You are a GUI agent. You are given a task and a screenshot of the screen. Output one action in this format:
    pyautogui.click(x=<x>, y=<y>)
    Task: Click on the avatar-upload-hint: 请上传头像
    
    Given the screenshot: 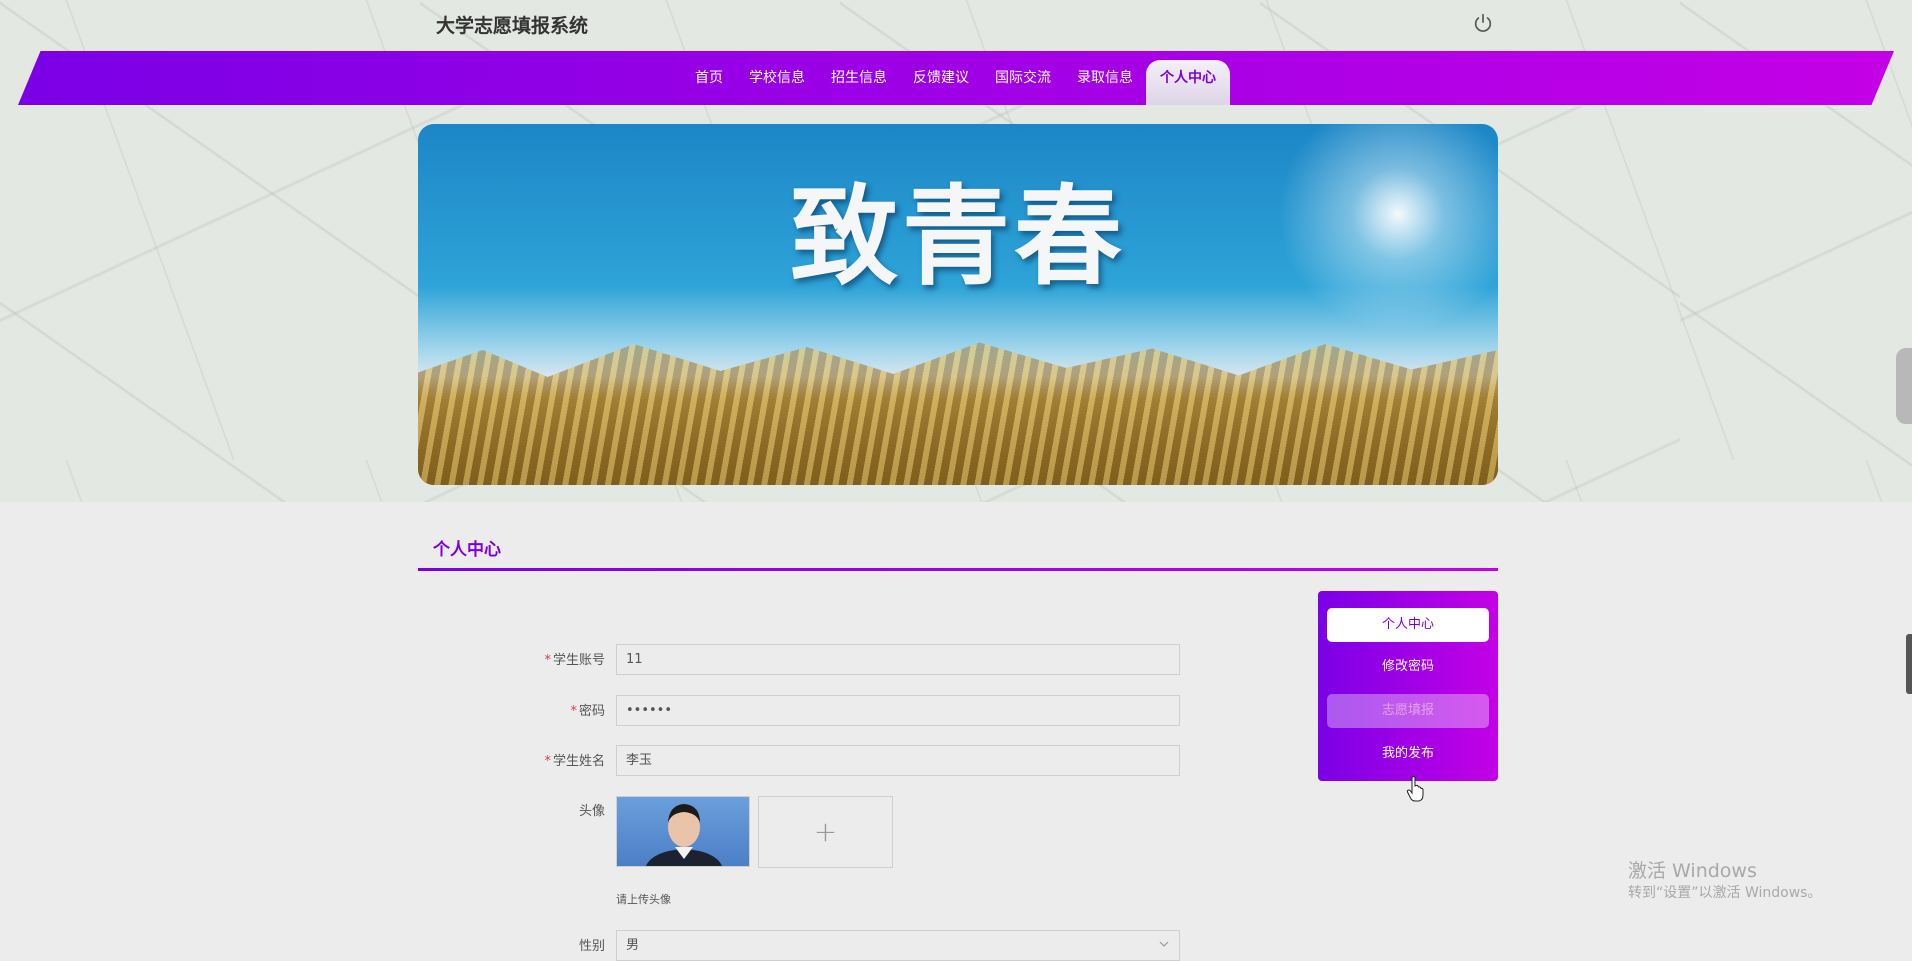 What is the action you would take?
    pyautogui.click(x=643, y=899)
    